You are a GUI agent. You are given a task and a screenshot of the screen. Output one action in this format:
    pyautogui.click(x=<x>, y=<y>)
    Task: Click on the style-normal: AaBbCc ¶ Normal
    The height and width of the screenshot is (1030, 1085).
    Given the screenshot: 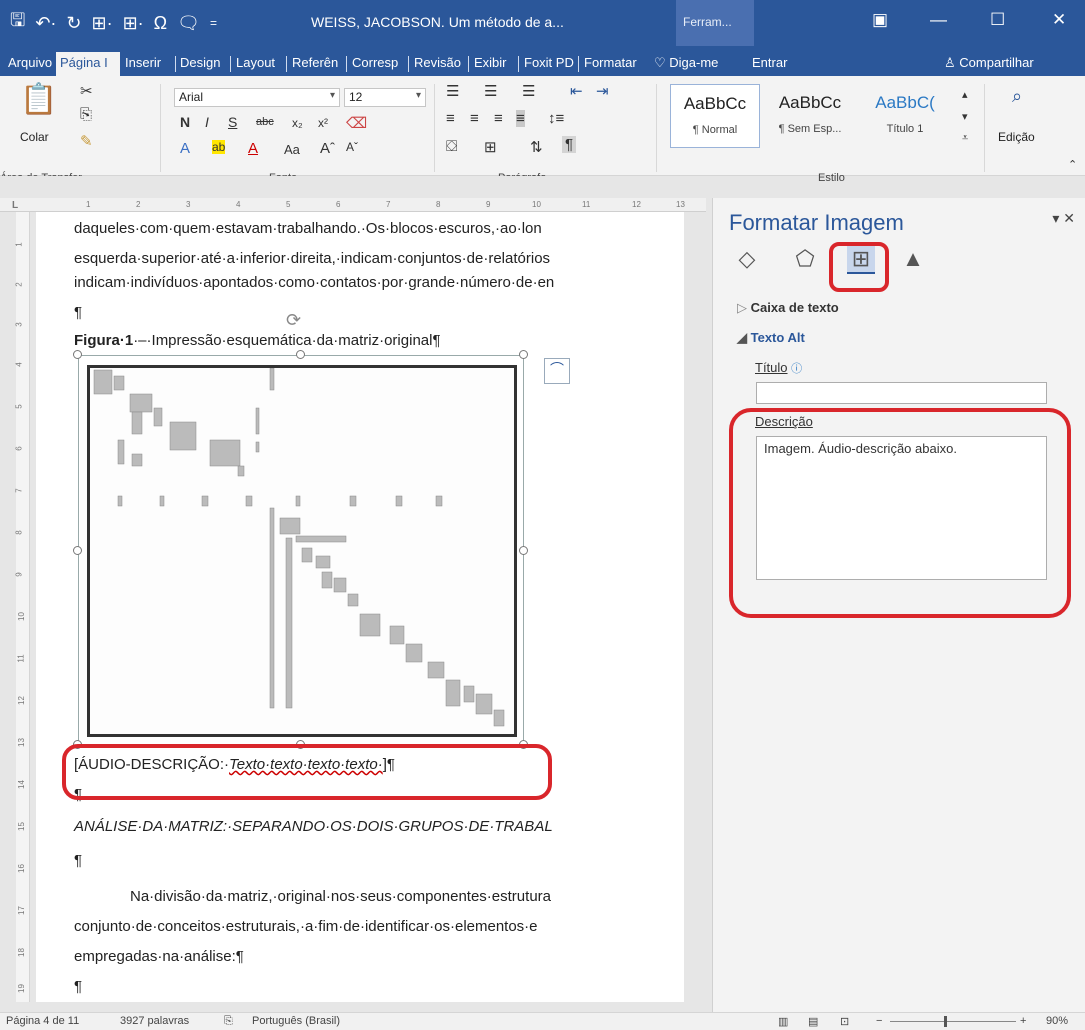 What is the action you would take?
    pyautogui.click(x=715, y=116)
    